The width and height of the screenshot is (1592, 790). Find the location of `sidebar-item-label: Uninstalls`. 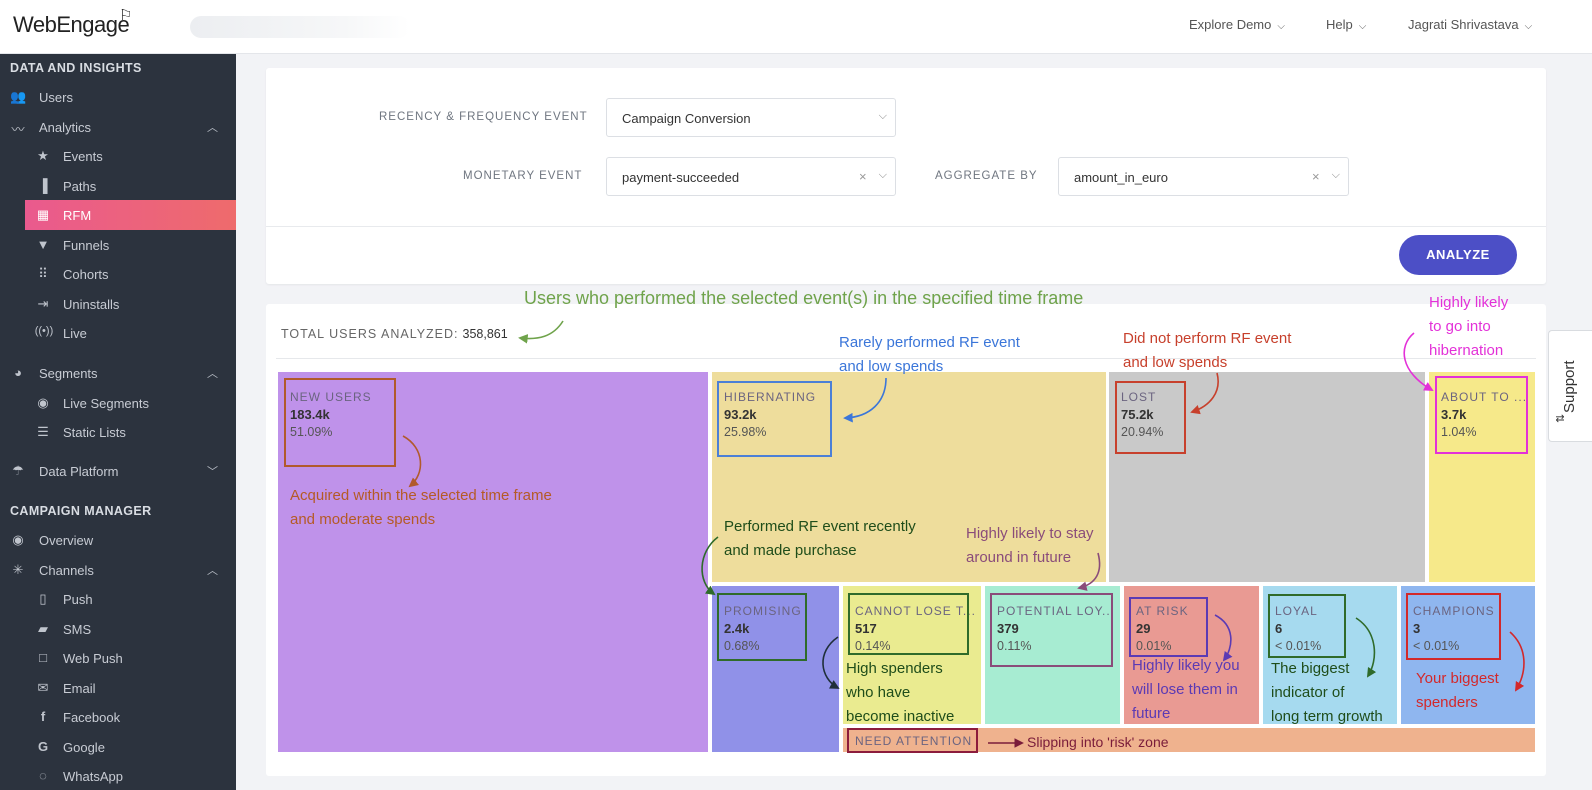

sidebar-item-label: Uninstalls is located at coordinates (91, 304).